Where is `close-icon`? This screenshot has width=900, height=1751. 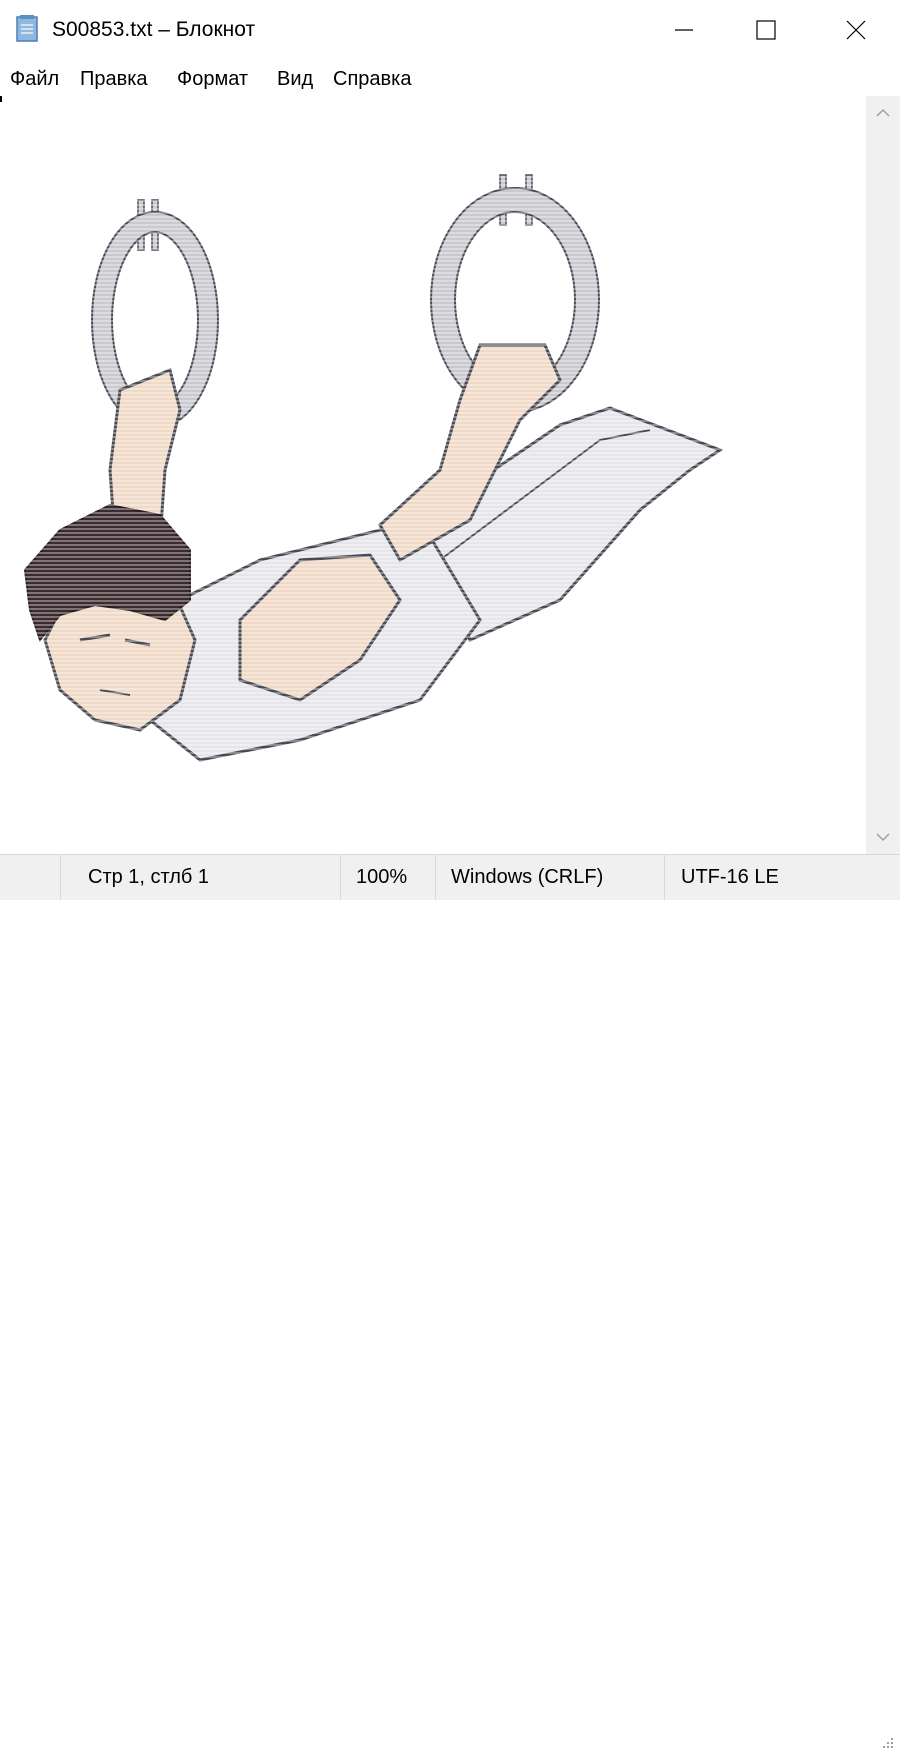
close-icon is located at coordinates (856, 30).